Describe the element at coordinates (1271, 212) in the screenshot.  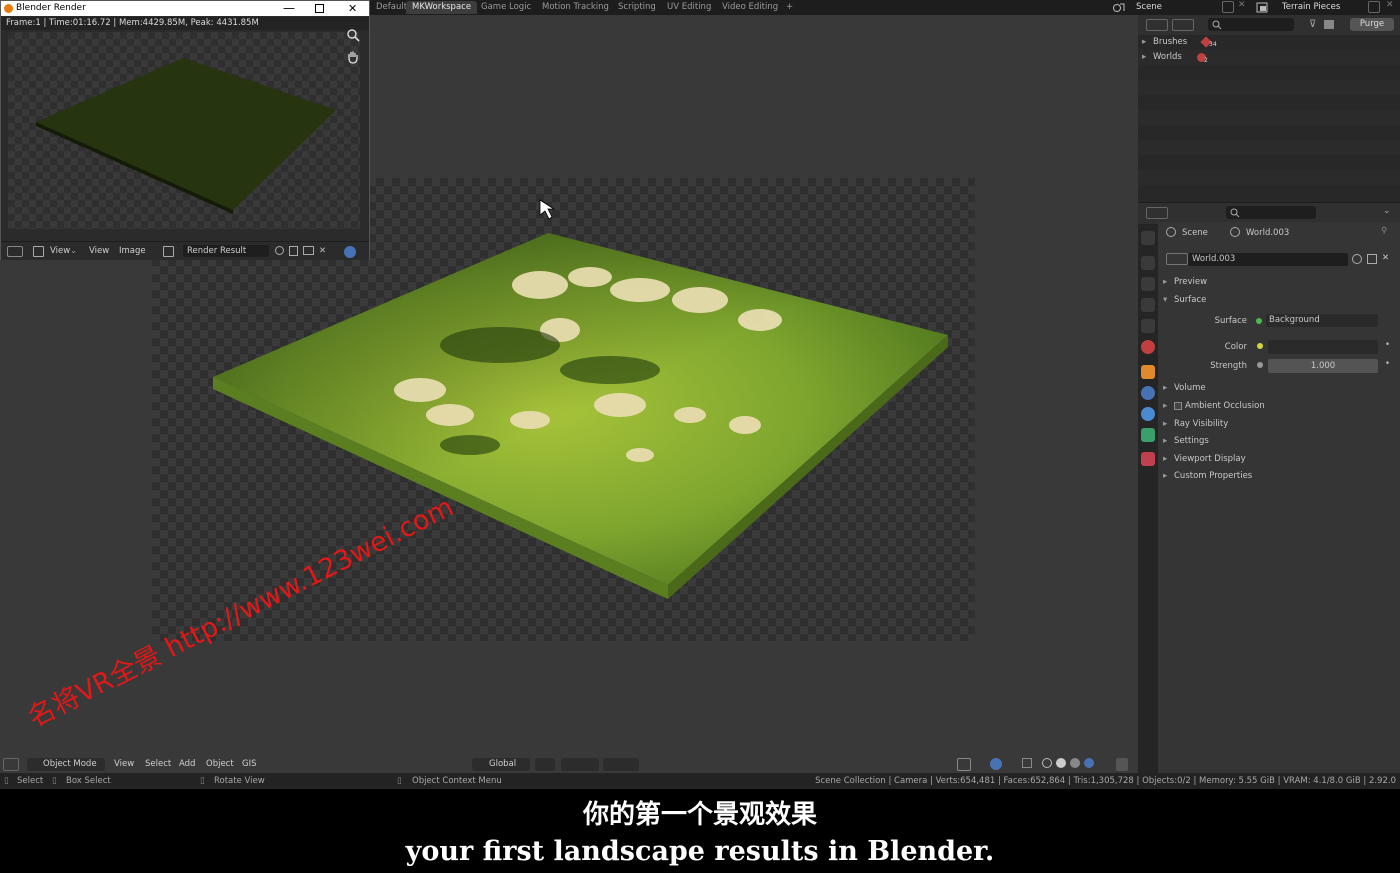
I see `properties-search-input` at that location.